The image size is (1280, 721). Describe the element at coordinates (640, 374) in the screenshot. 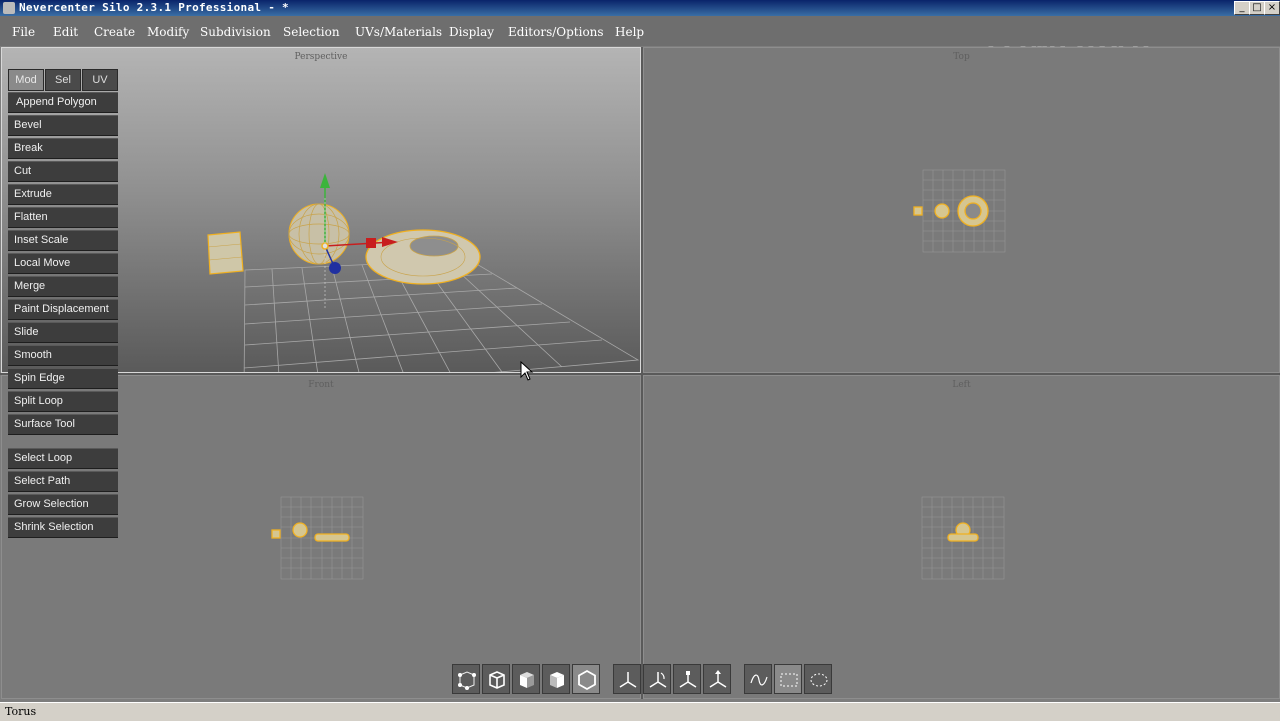

I see `viewport-divider-horizontal` at that location.